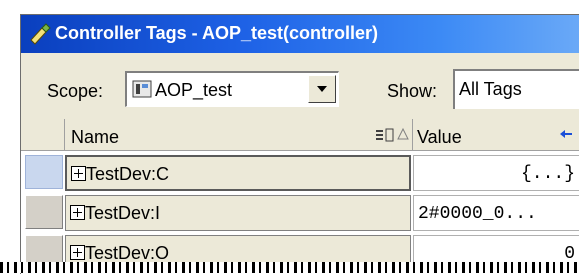  Describe the element at coordinates (123, 213) in the screenshot. I see `tag-name: TestDev:I` at that location.